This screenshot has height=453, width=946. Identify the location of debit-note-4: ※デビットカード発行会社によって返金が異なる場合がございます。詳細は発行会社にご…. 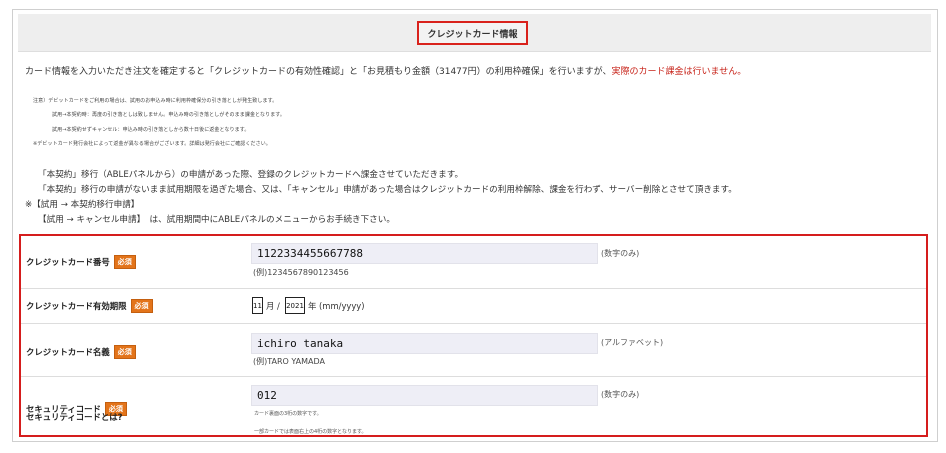
(152, 144).